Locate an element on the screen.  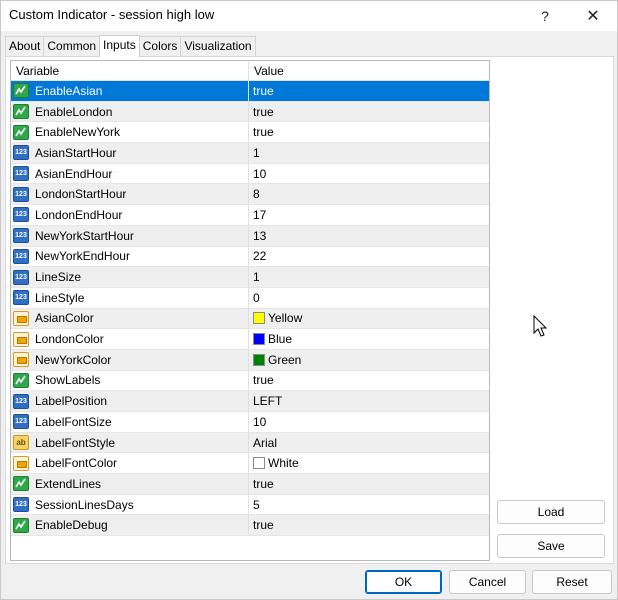
grid-row: 123 LineStyle 0 is located at coordinates (250, 298).